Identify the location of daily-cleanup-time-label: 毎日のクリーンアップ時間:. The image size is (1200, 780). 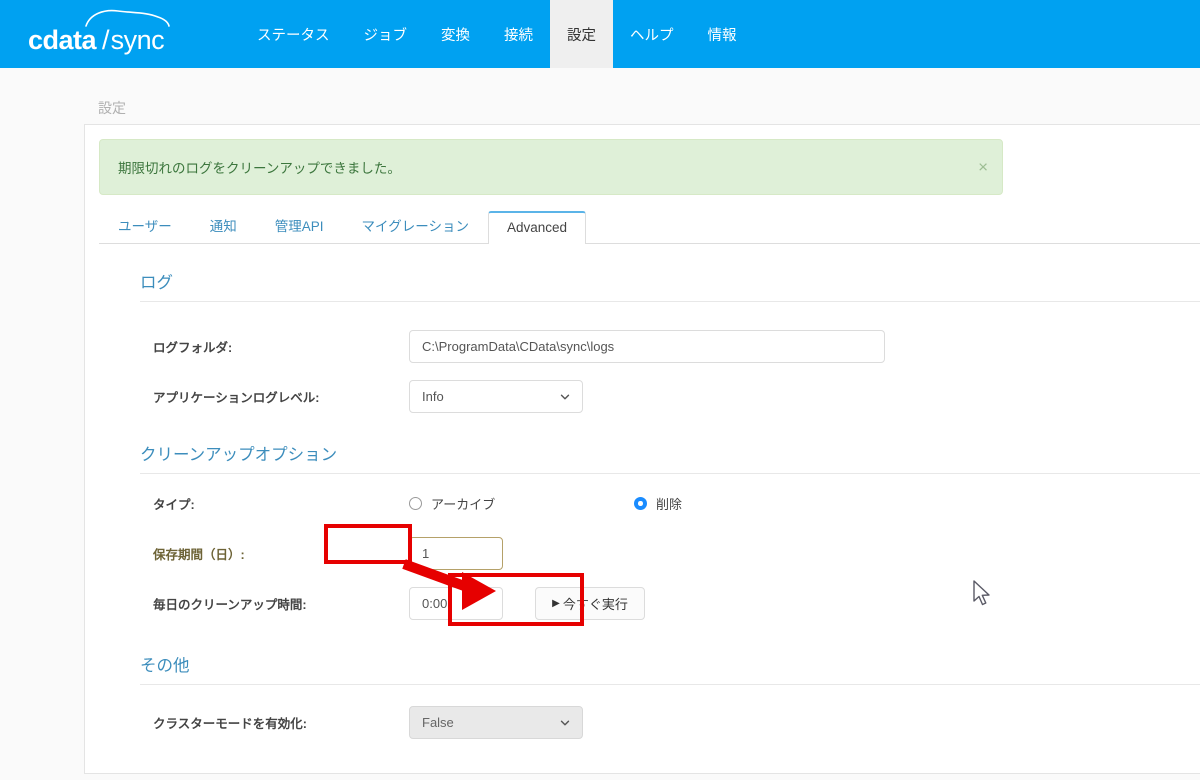
(230, 605).